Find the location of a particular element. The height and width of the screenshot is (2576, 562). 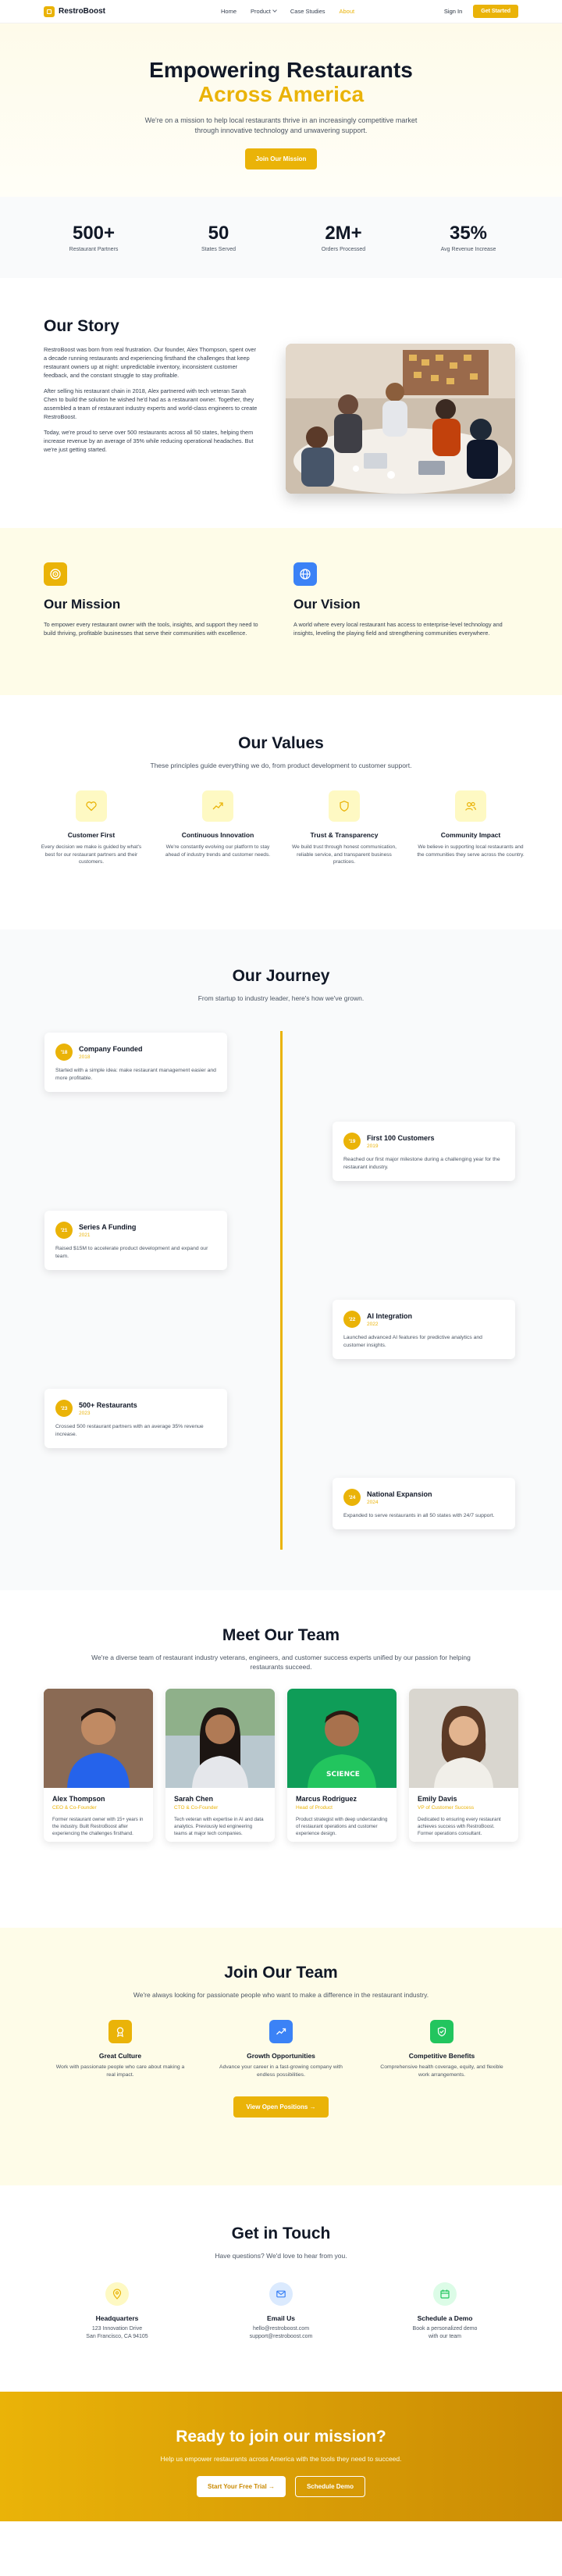

event-title: Company Founded is located at coordinates (111, 1048).